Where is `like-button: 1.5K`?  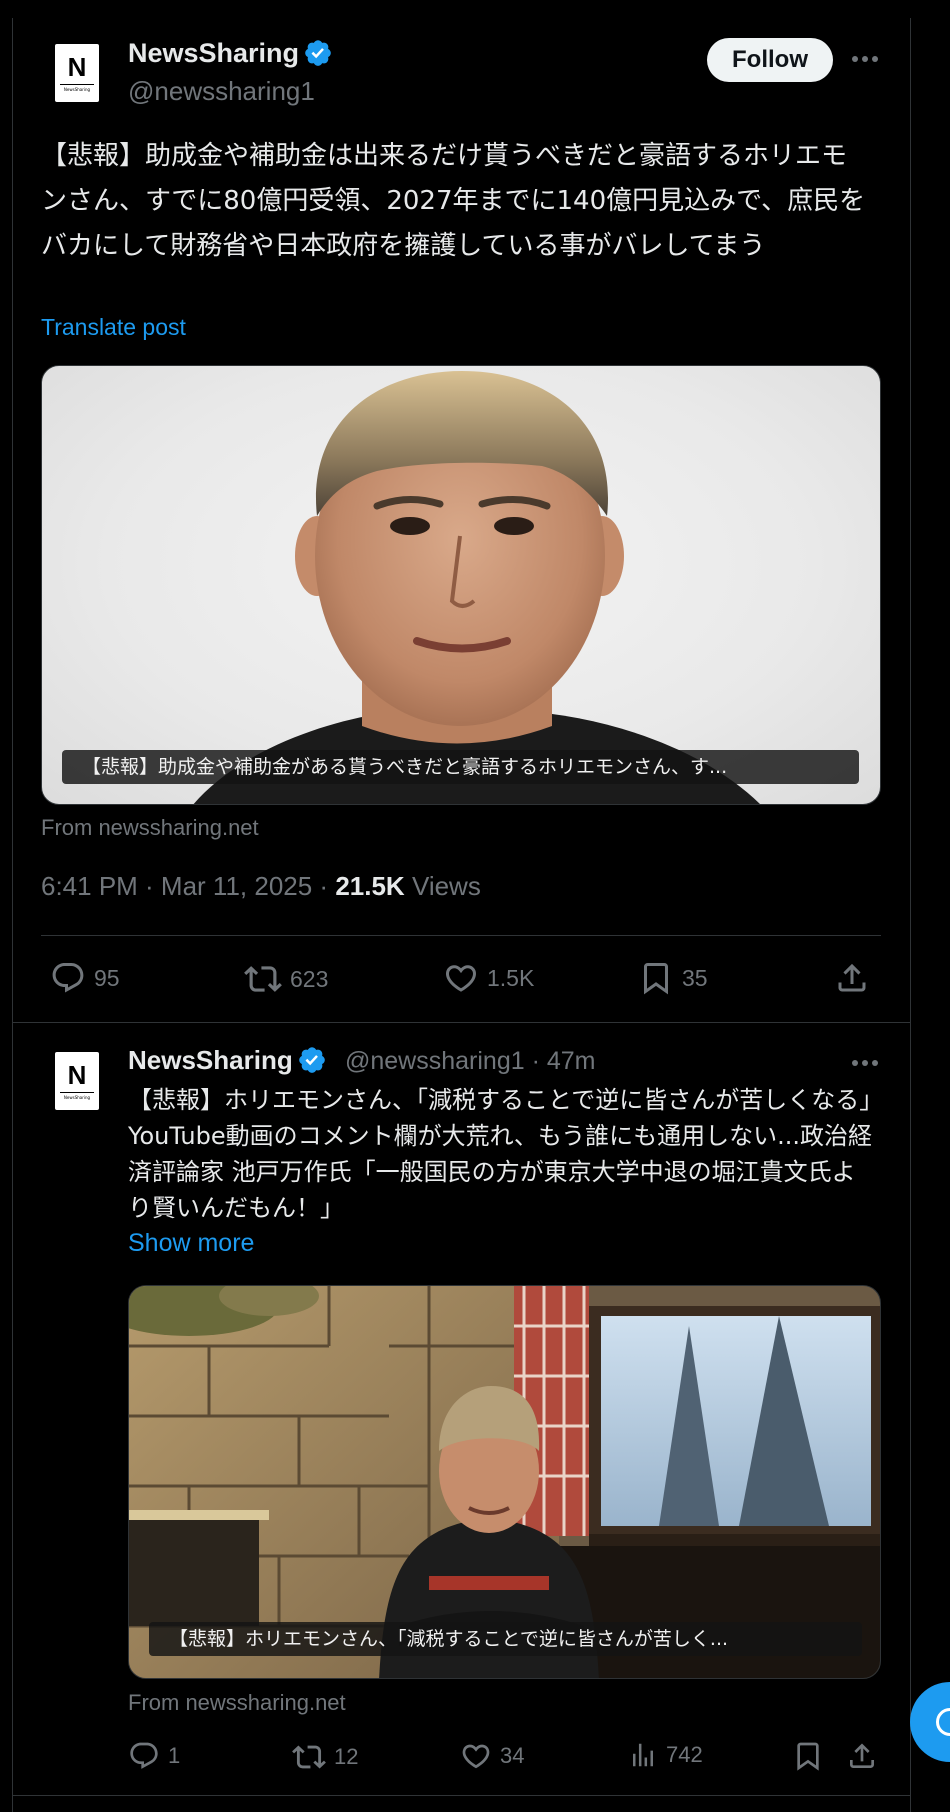 like-button: 1.5K is located at coordinates (488, 978).